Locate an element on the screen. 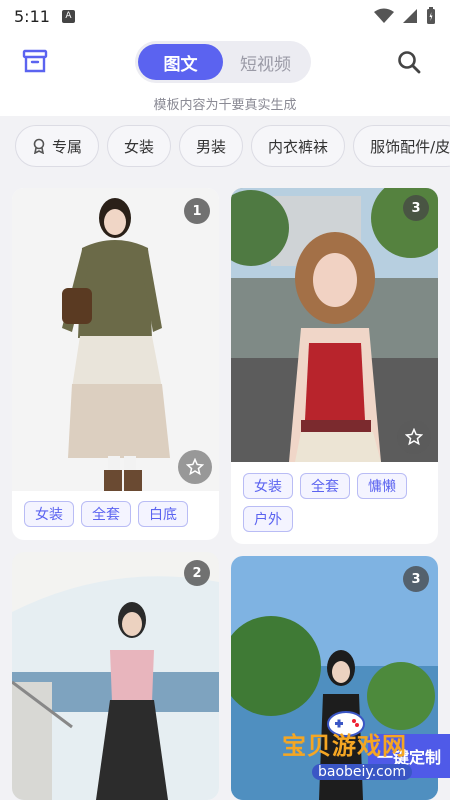  chip-underwear: 内衣裤袜 is located at coordinates (298, 146).